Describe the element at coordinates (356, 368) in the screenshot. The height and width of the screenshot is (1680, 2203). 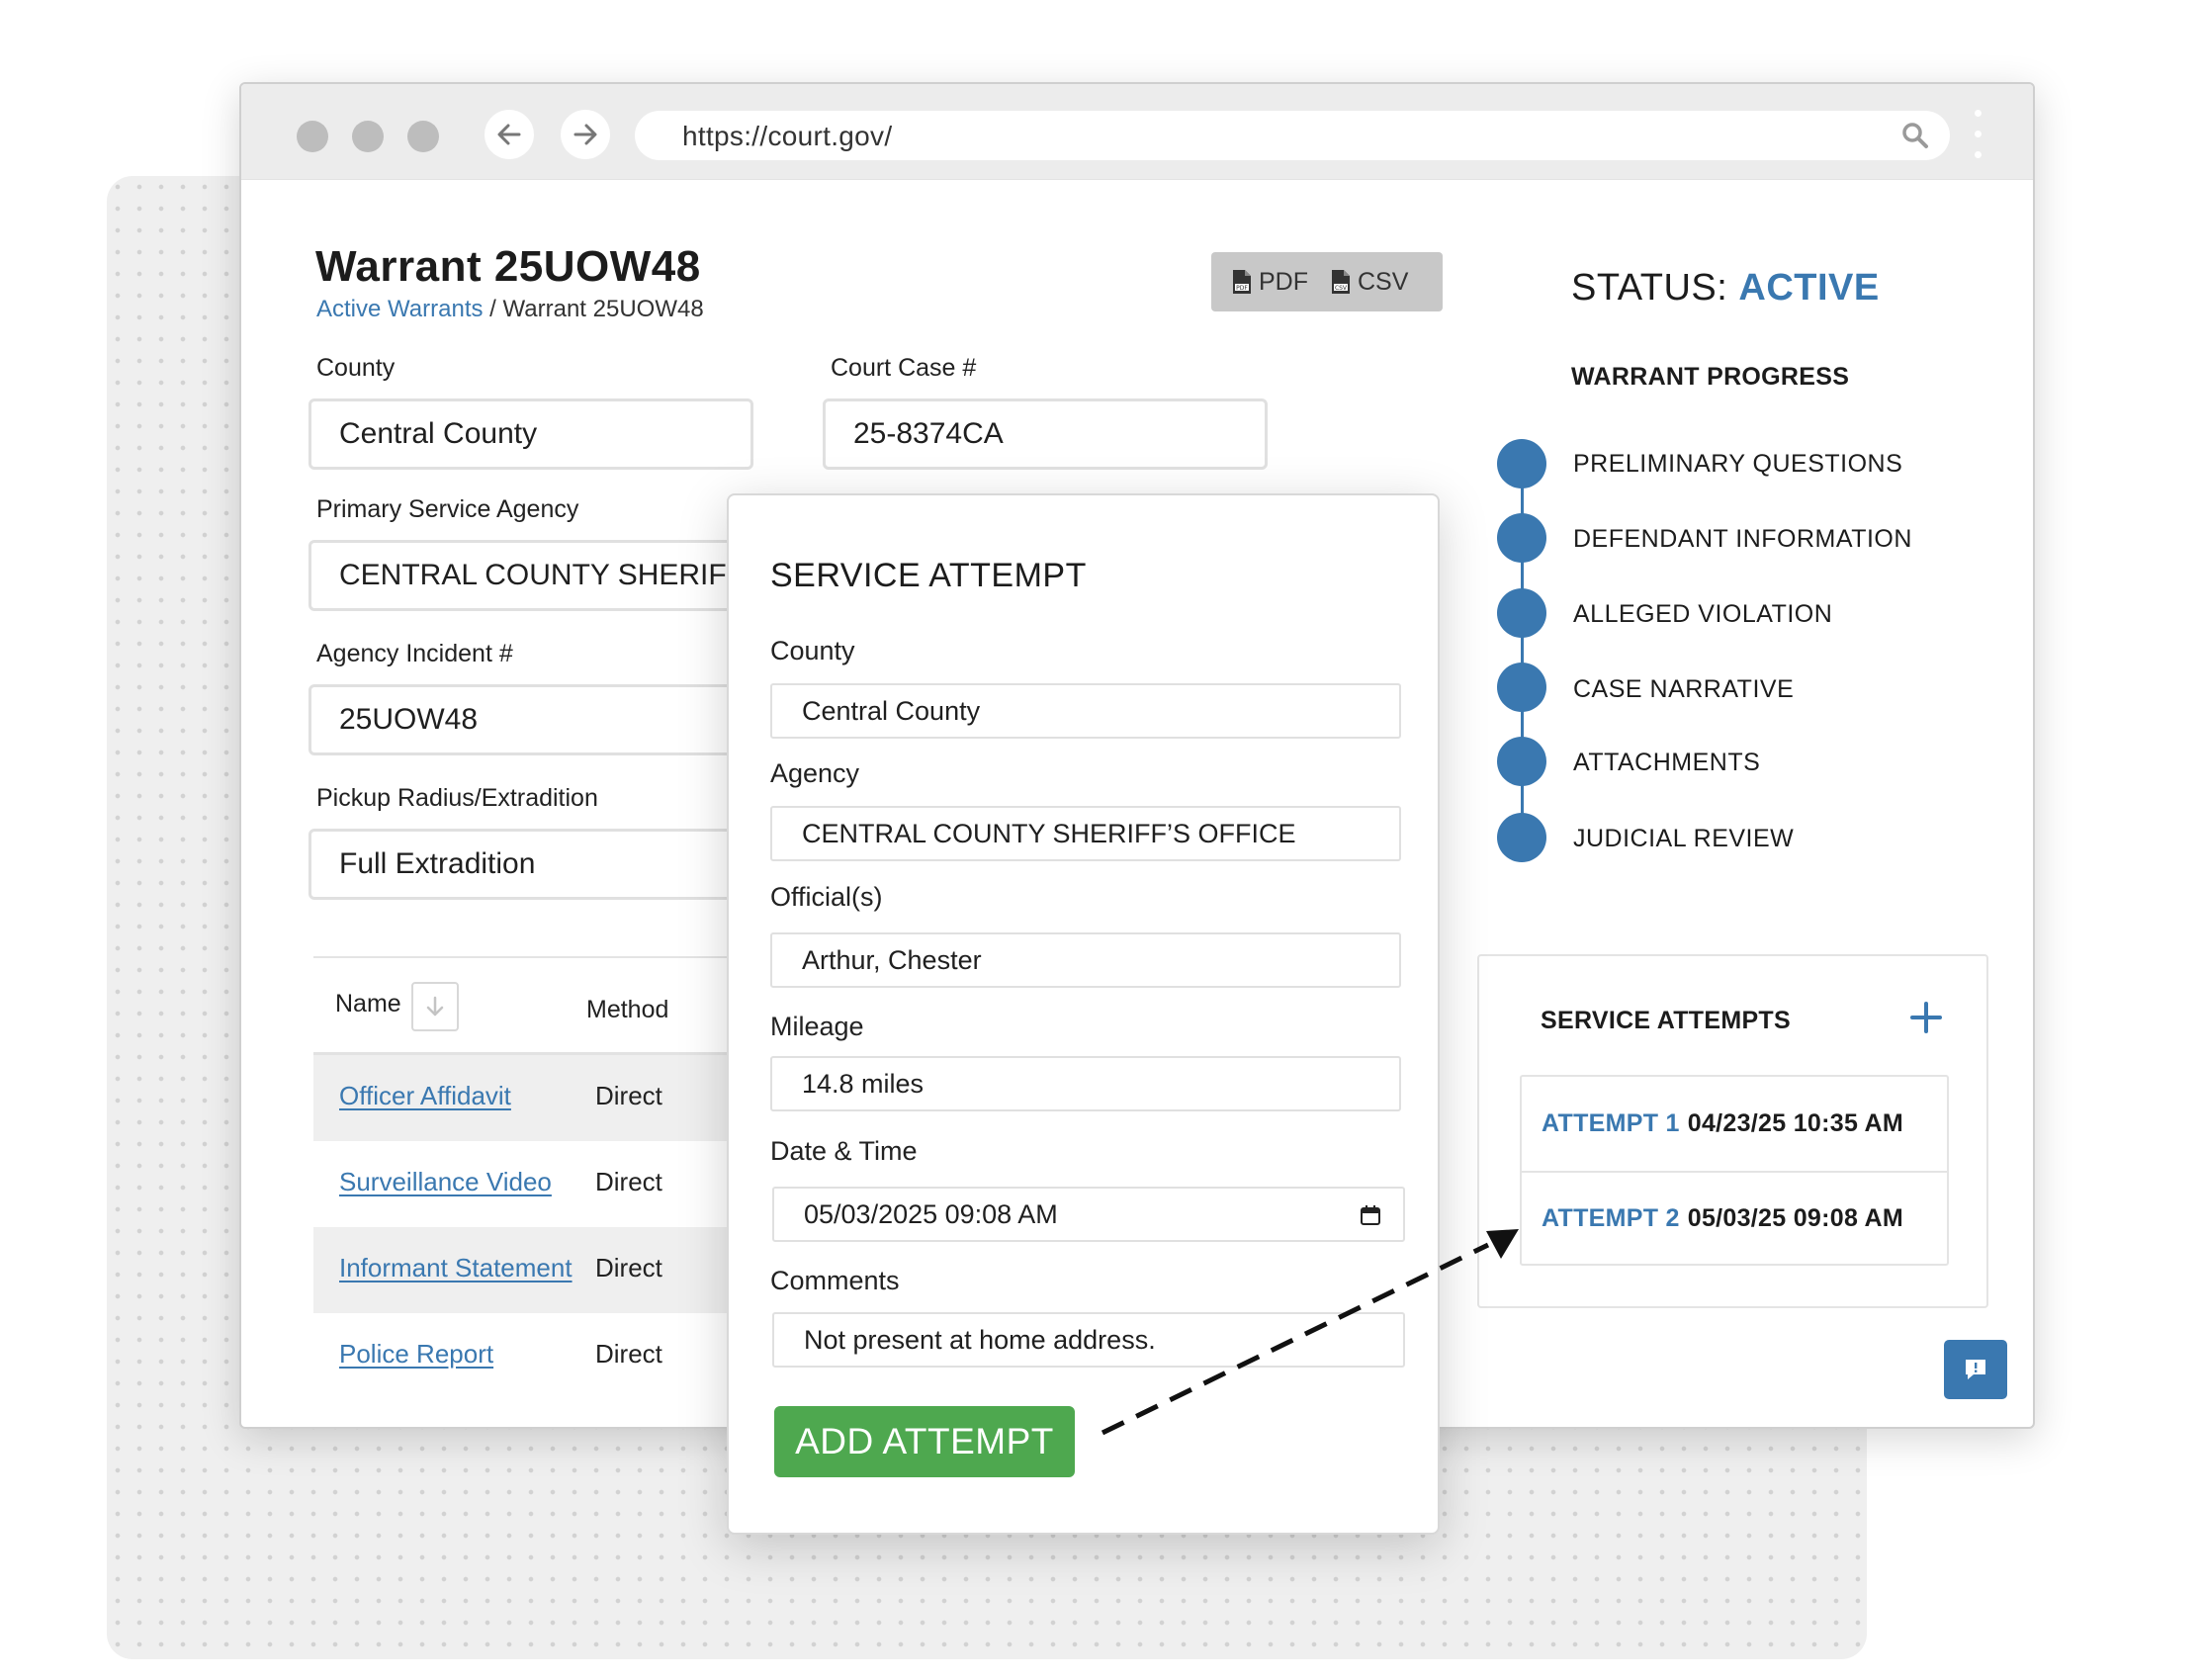
I see `county-label: County` at that location.